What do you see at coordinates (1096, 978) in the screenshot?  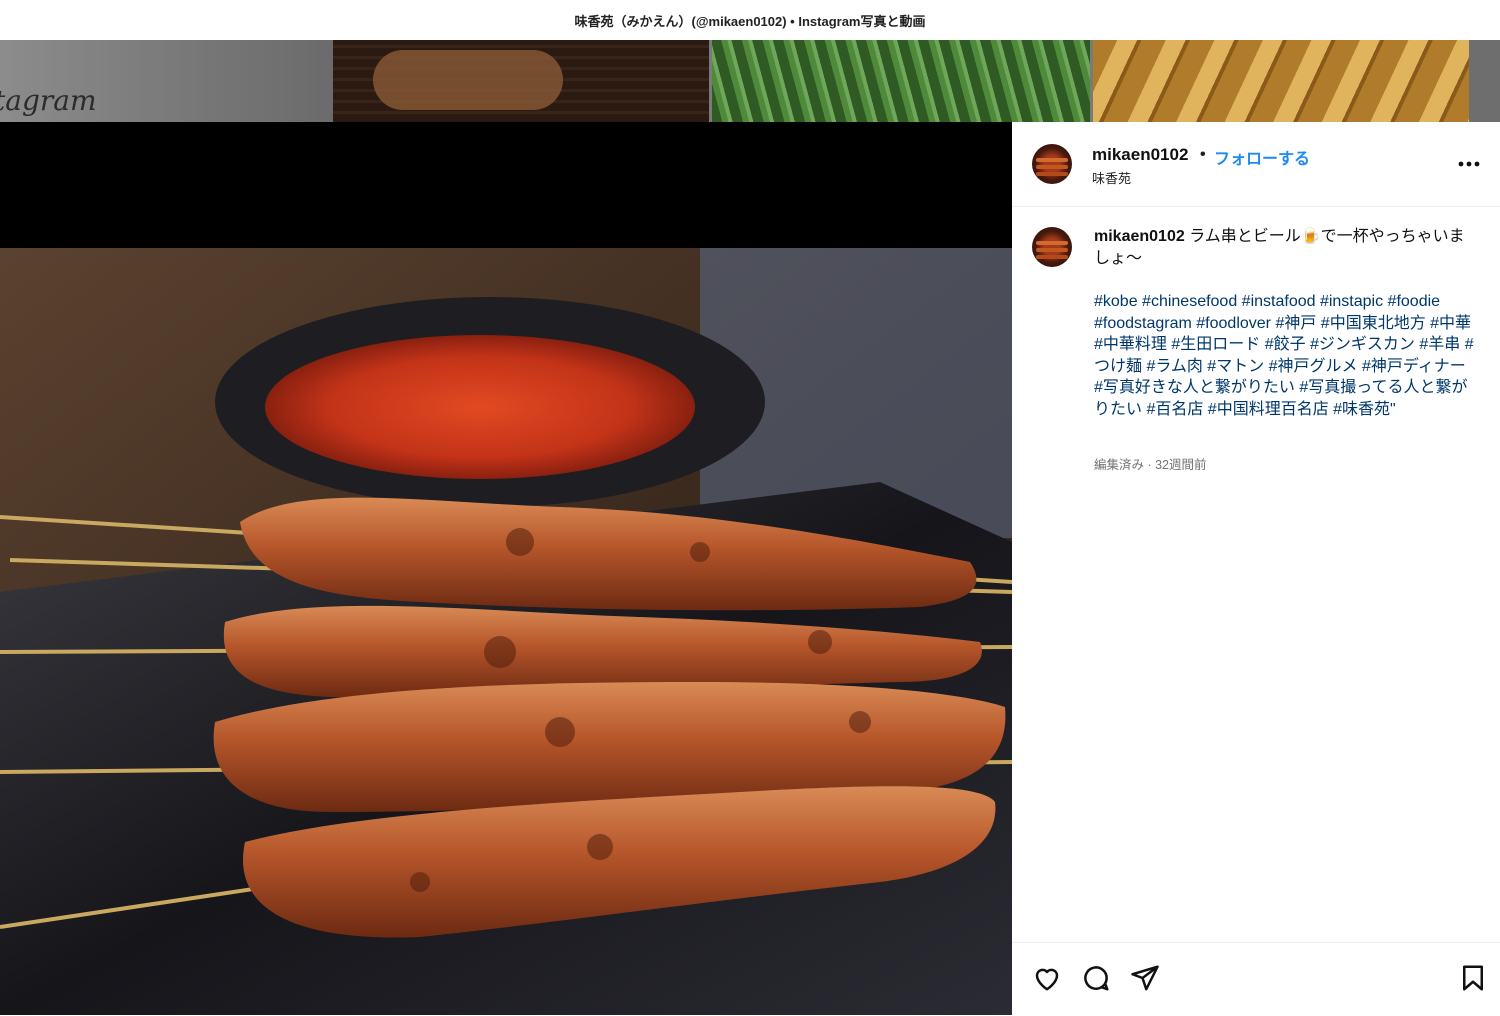 I see `comment-icon` at bounding box center [1096, 978].